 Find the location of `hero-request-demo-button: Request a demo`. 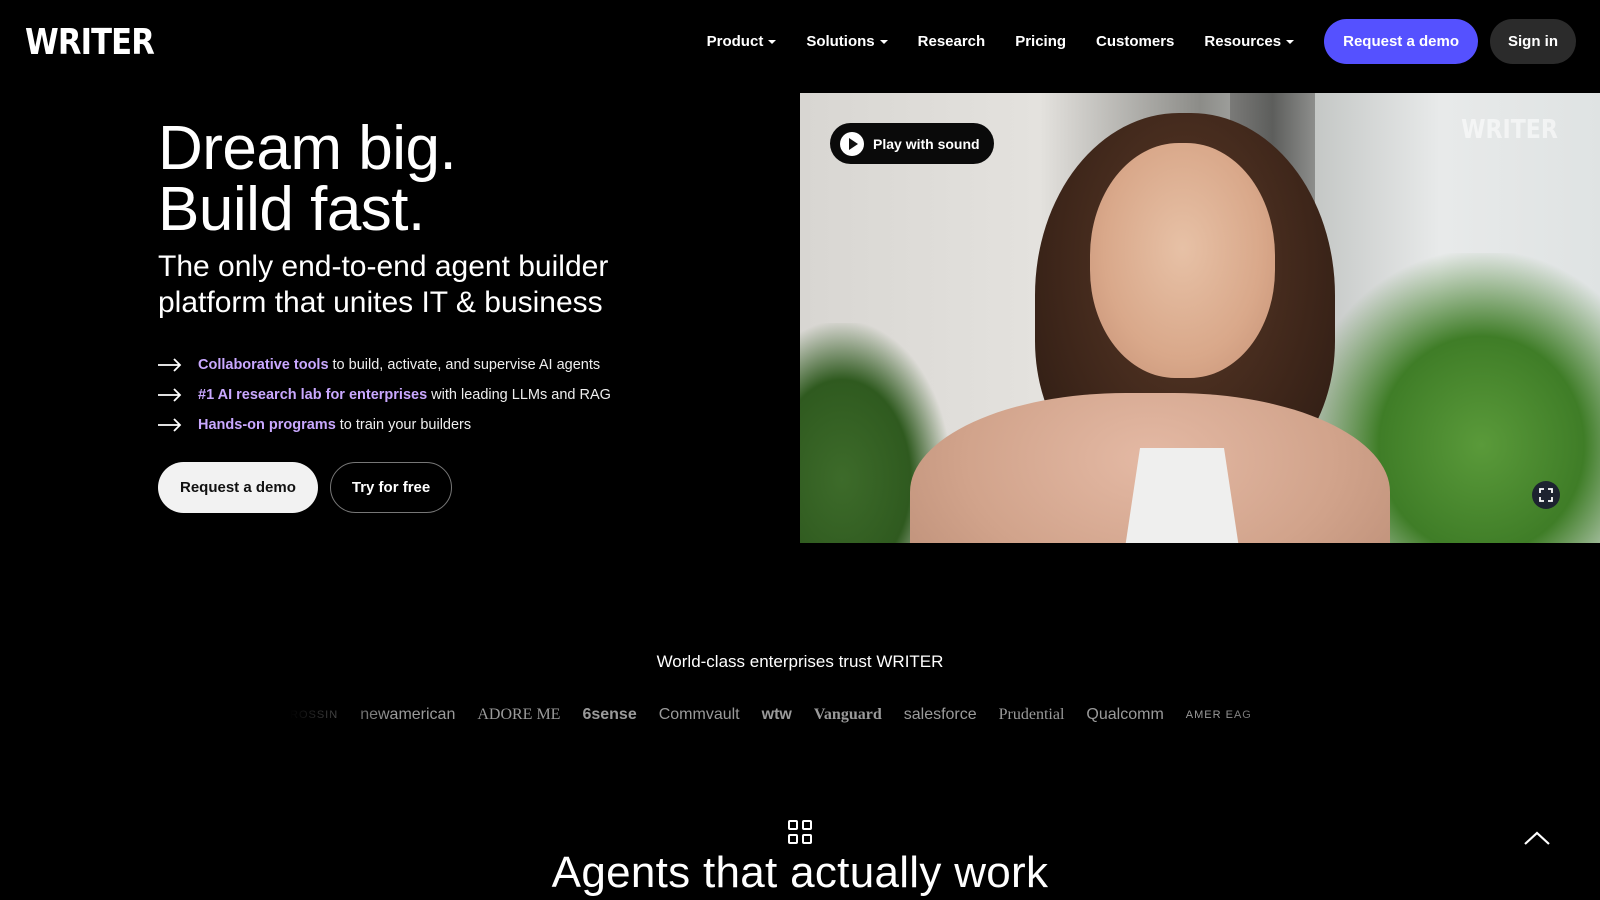

hero-request-demo-button: Request a demo is located at coordinates (238, 487).